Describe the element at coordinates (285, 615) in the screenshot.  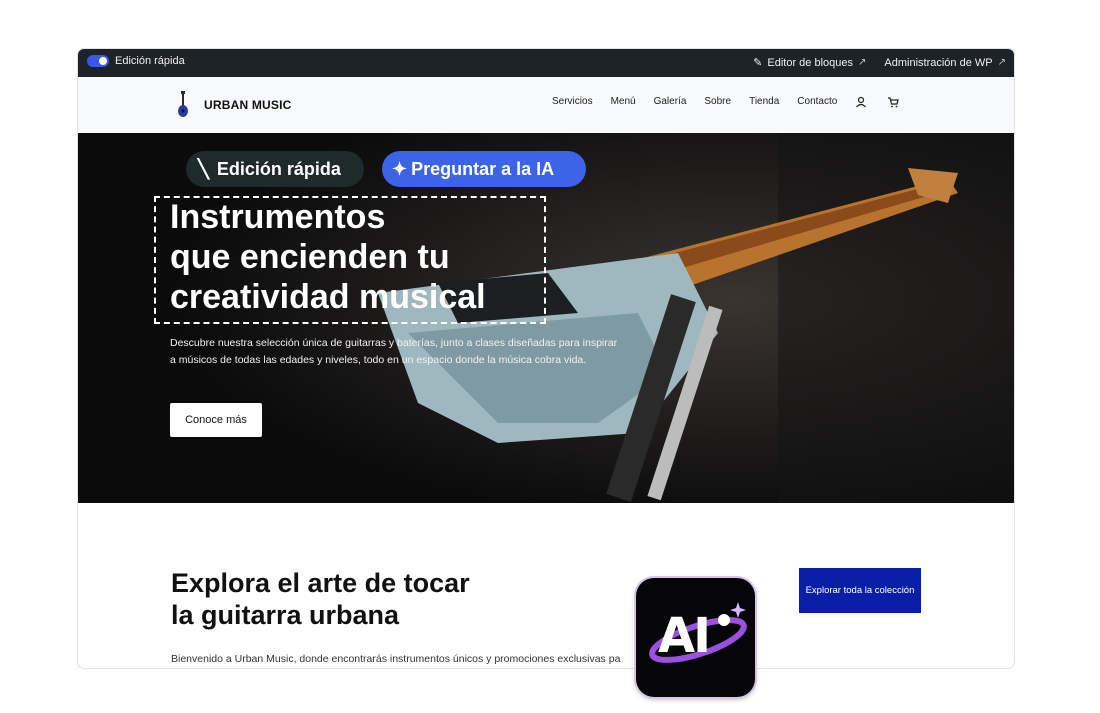
I see `section-title-line-2: la guitarra urbana` at that location.